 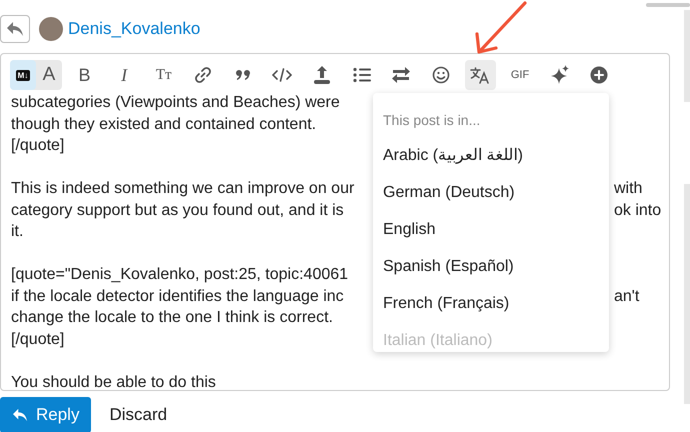 I want to click on back-button, so click(x=15, y=29).